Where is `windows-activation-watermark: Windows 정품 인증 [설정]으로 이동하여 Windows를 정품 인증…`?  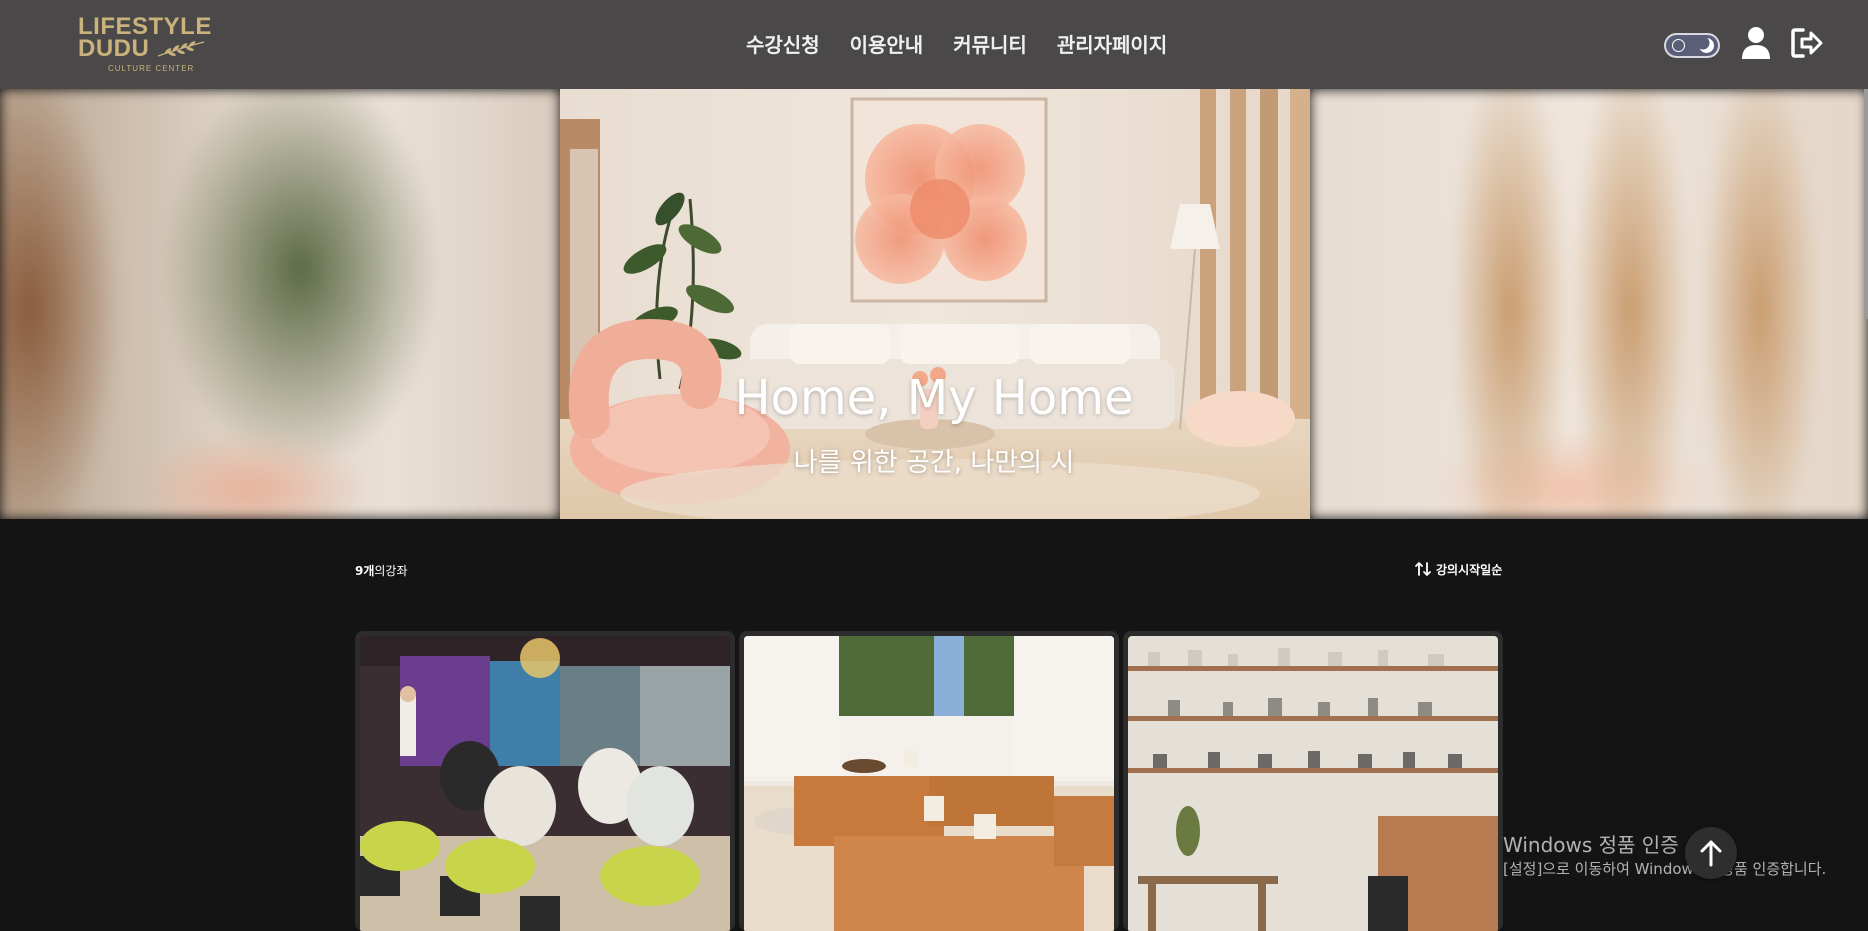 windows-activation-watermark: Windows 정품 인증 [설정]으로 이동하여 Windows를 정품 인증… is located at coordinates (1664, 856).